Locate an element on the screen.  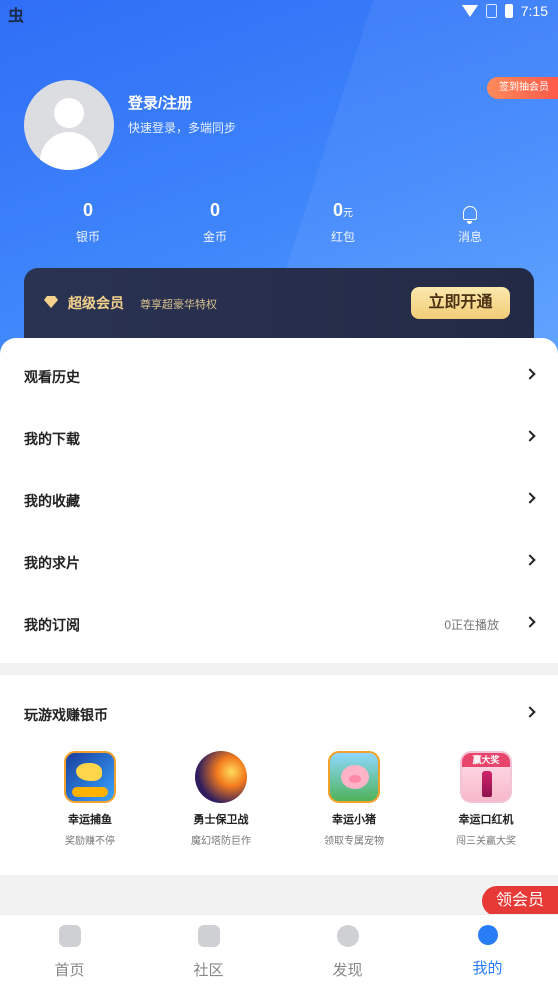
game-item-lipstick: 赢大奖 幸运口红机 闯三关赢大奖 is located at coordinates (486, 799).